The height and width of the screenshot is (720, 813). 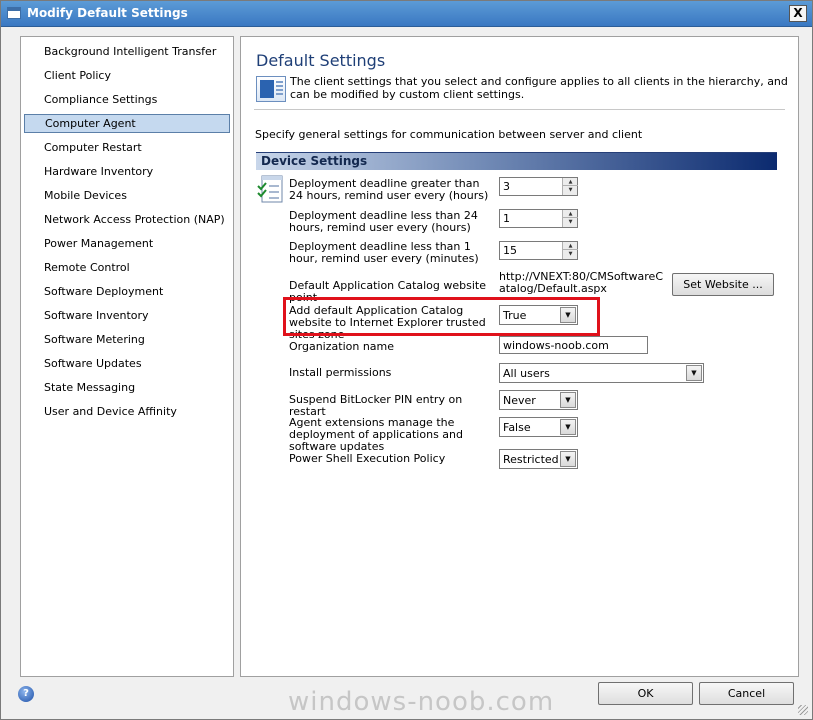 What do you see at coordinates (127, 243) in the screenshot?
I see `nav-item-power-management: Power Management` at bounding box center [127, 243].